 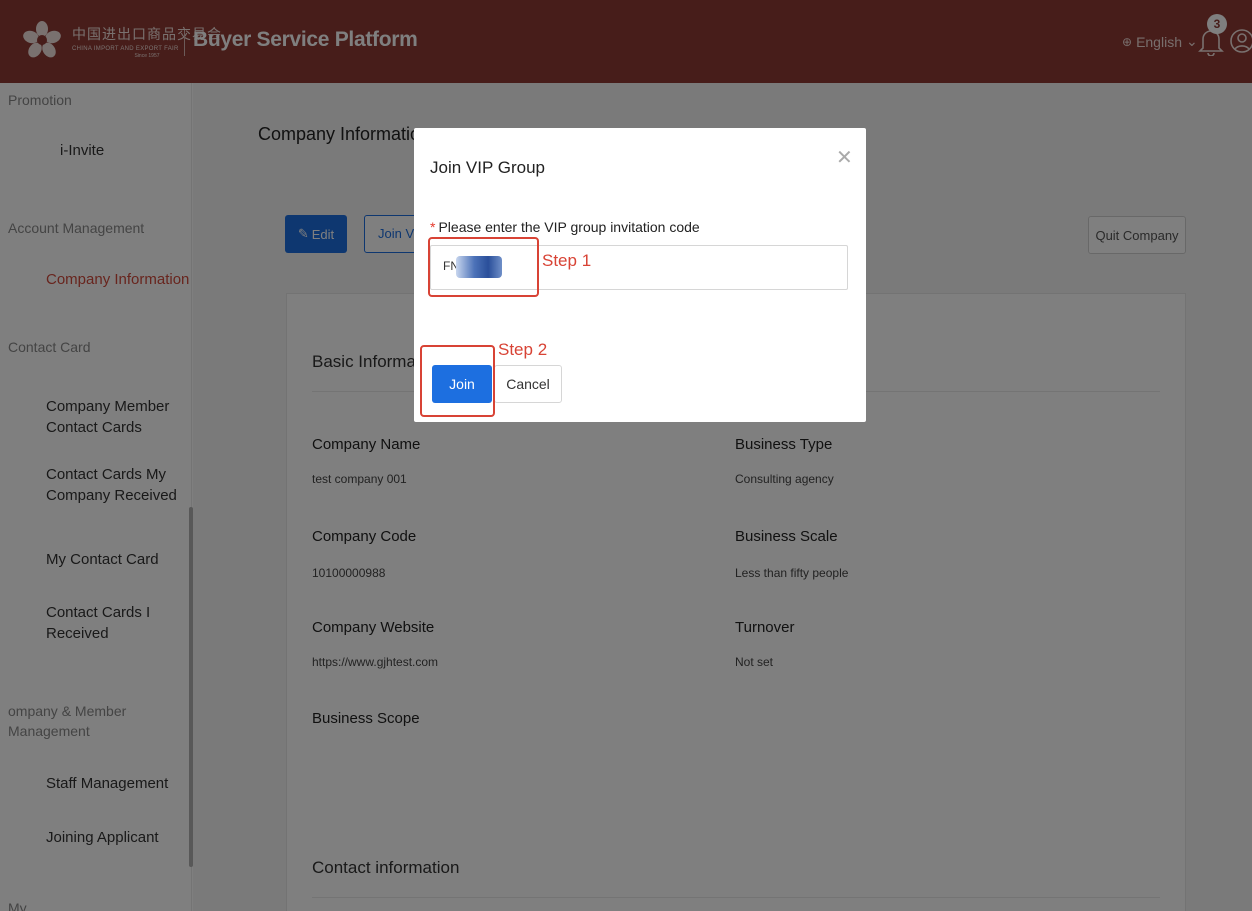 What do you see at coordinates (523, 349) in the screenshot?
I see `step2-label: Step 2` at bounding box center [523, 349].